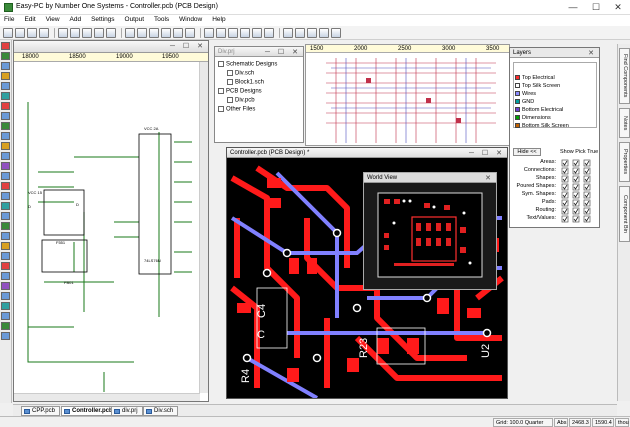 The image size is (630, 427). I want to click on doc-tab-div-prj: div.prj, so click(127, 411).